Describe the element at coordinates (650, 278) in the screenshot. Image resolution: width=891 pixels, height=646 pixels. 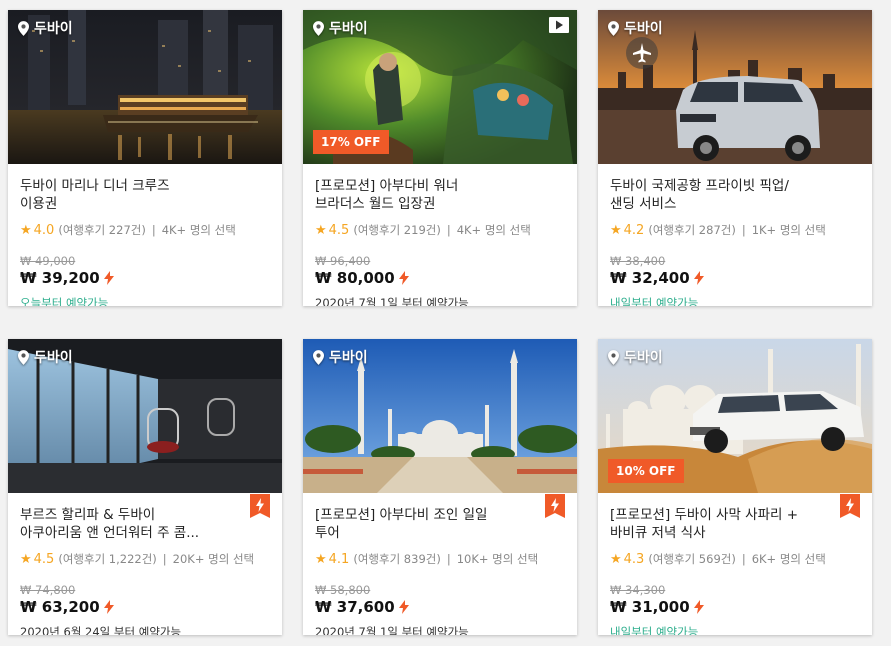
I see `sale-price-value: ₩ 32,400` at that location.